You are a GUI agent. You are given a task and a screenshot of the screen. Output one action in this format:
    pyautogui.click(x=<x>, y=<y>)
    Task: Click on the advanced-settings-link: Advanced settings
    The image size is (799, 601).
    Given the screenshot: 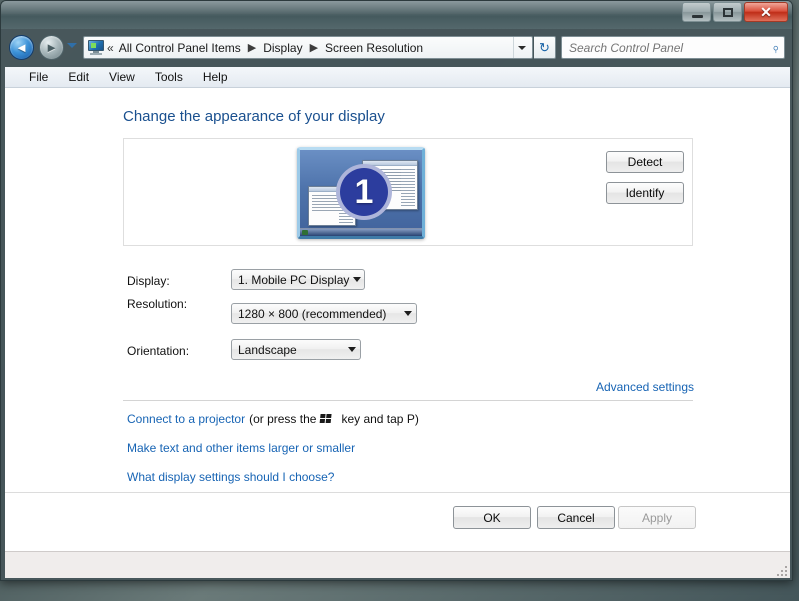 What is the action you would take?
    pyautogui.click(x=645, y=387)
    